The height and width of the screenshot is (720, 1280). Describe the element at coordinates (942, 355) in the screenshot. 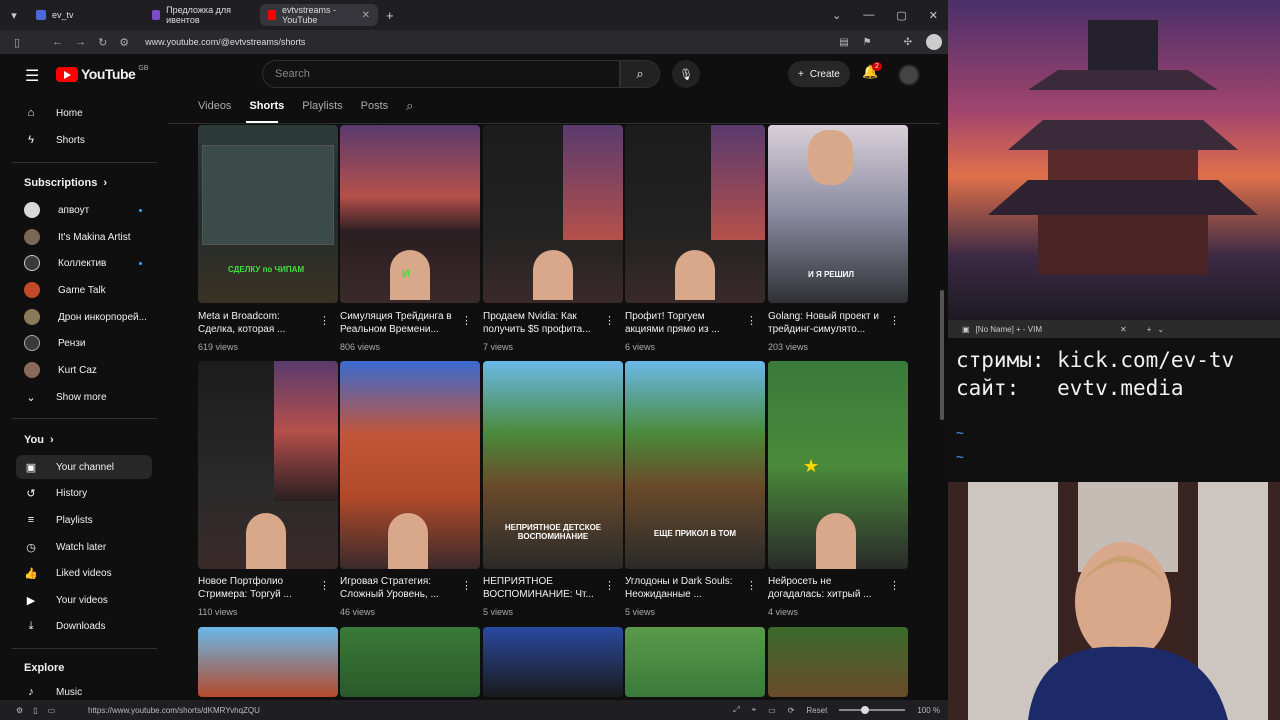

I see `page-scrollbar` at that location.